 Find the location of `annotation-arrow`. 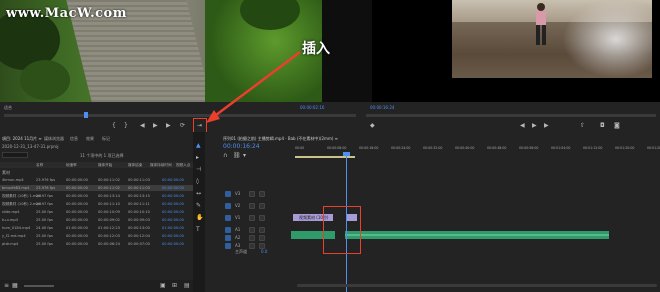

annotation-arrow is located at coordinates (253, 87).